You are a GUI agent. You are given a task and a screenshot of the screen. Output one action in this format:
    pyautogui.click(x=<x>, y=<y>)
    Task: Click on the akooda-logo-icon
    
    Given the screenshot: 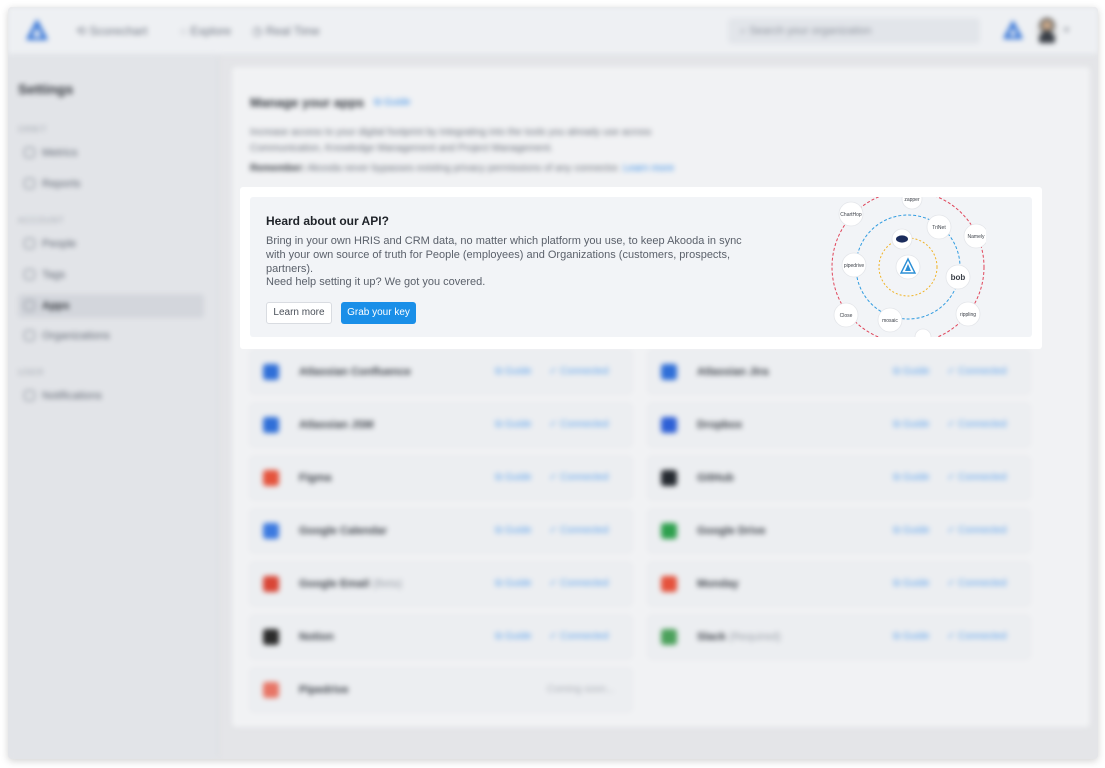 What is the action you would take?
    pyautogui.click(x=37, y=30)
    